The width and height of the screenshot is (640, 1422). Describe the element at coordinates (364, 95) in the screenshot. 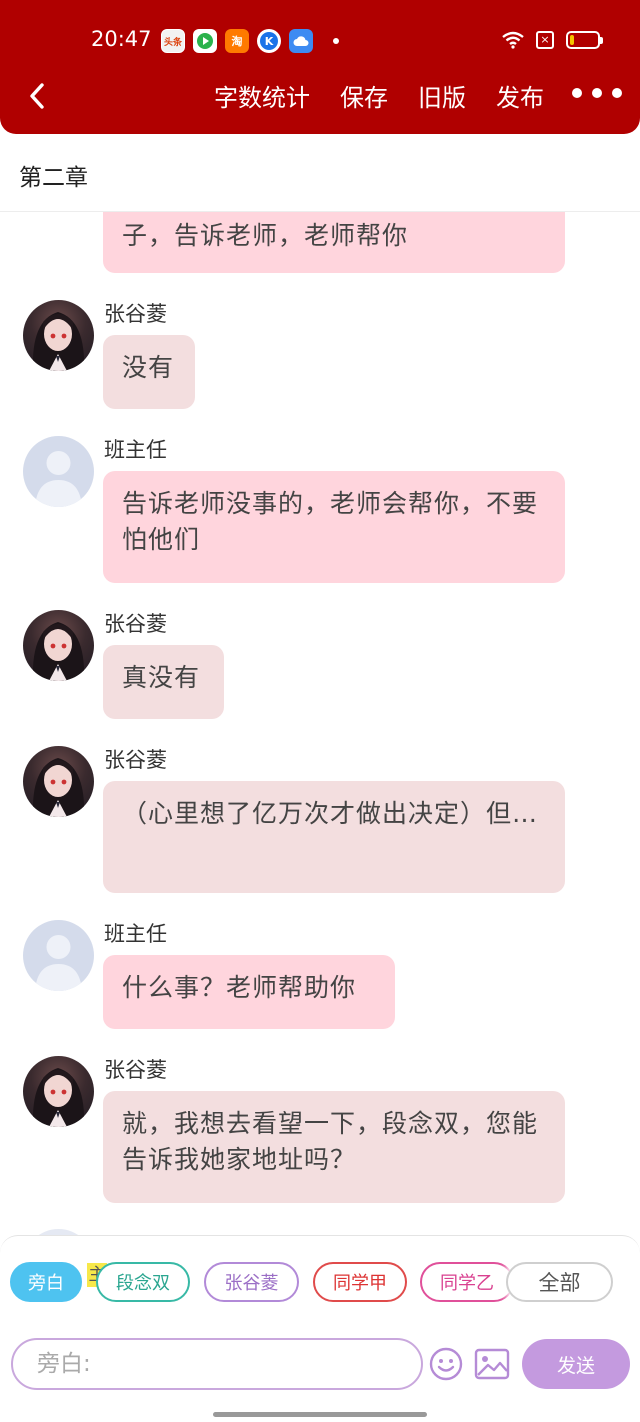

I see `save-button: 保存` at that location.